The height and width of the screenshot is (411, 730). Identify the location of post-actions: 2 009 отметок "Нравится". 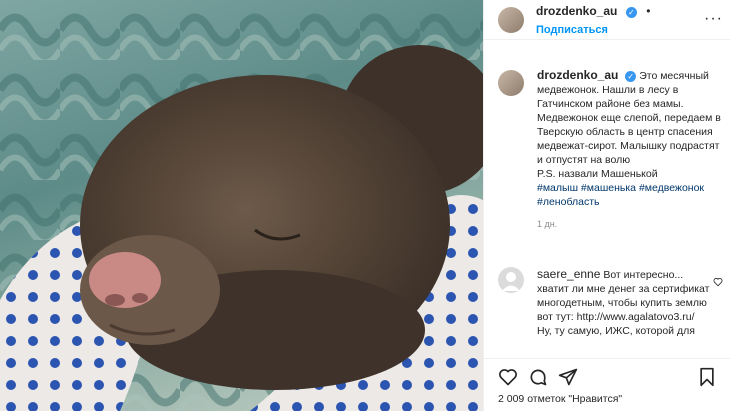
(607, 384).